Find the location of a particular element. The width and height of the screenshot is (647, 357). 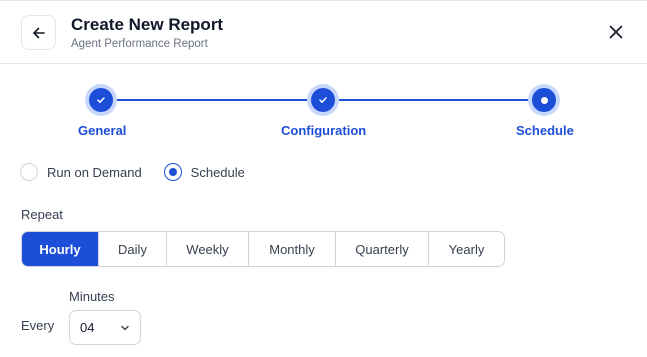

minutes-value: 04 is located at coordinates (87, 327).